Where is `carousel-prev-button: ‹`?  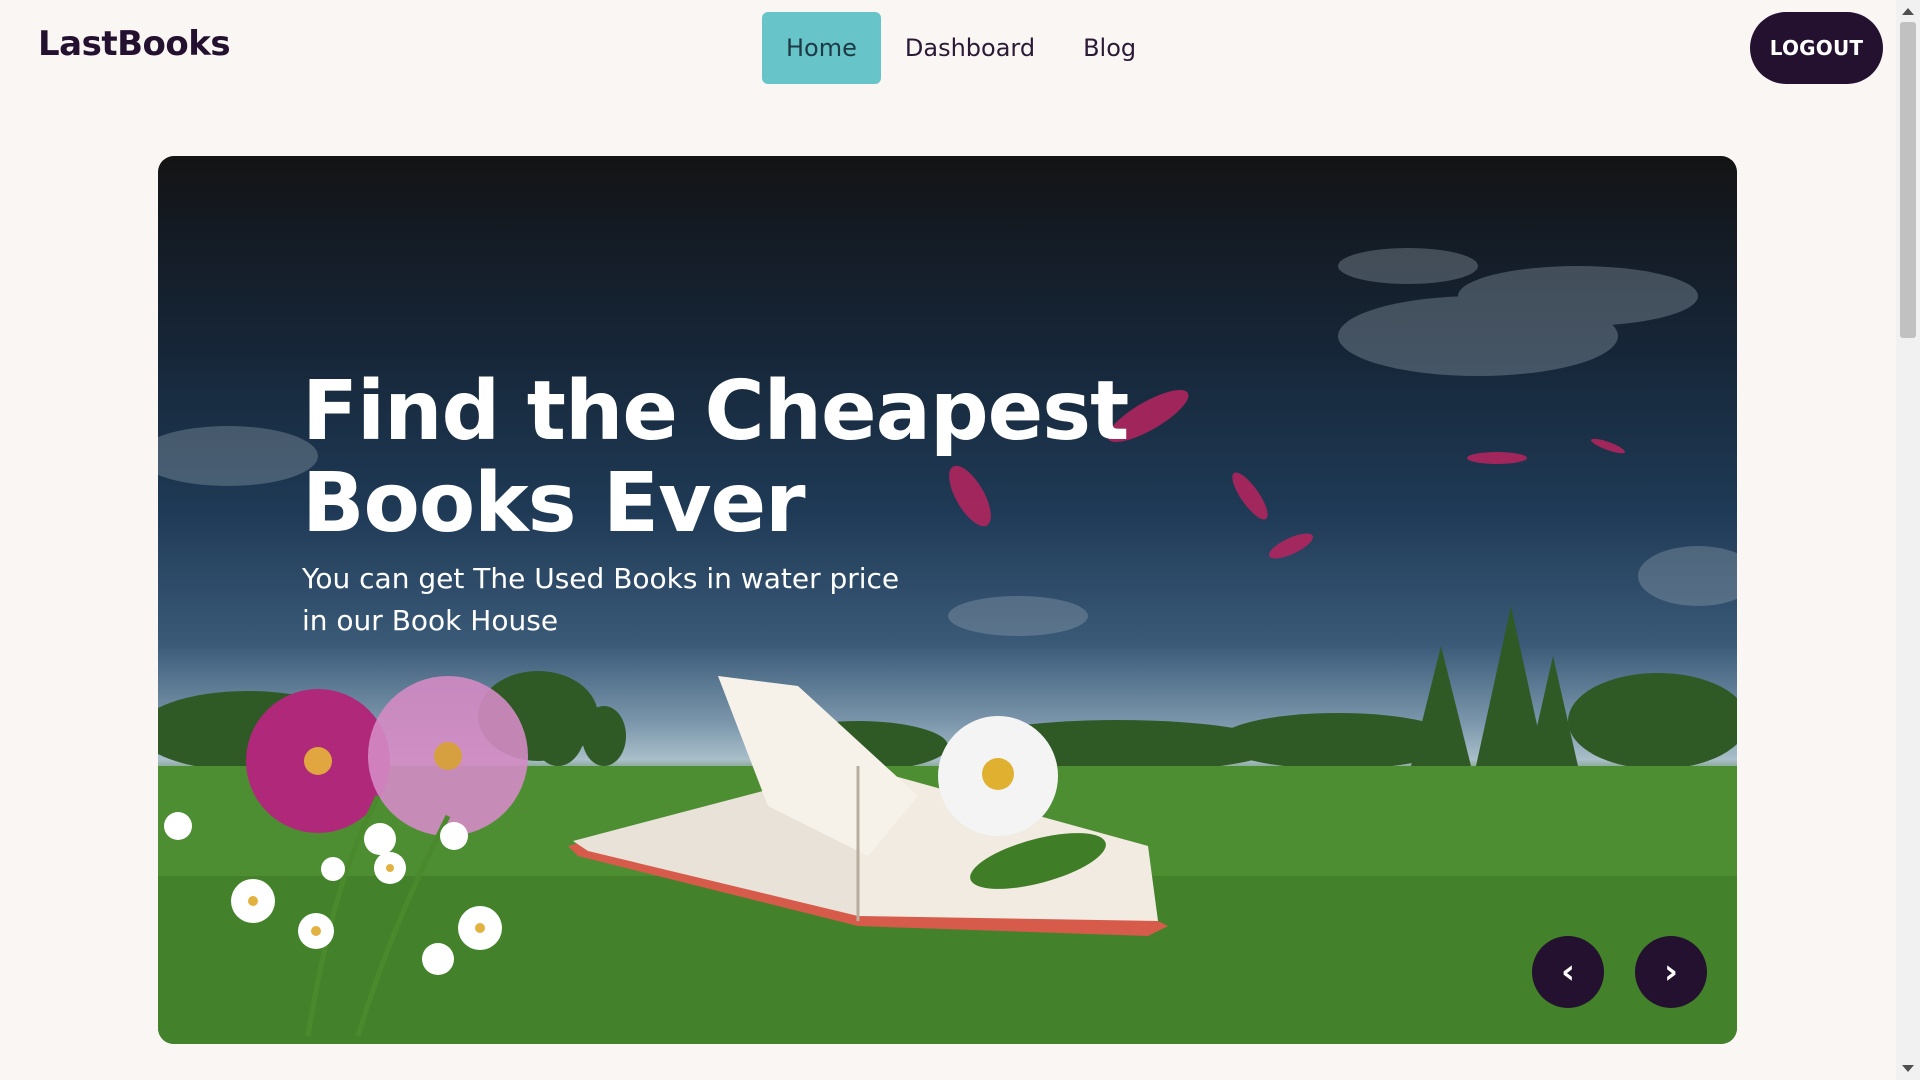
carousel-prev-button: ‹ is located at coordinates (1568, 972).